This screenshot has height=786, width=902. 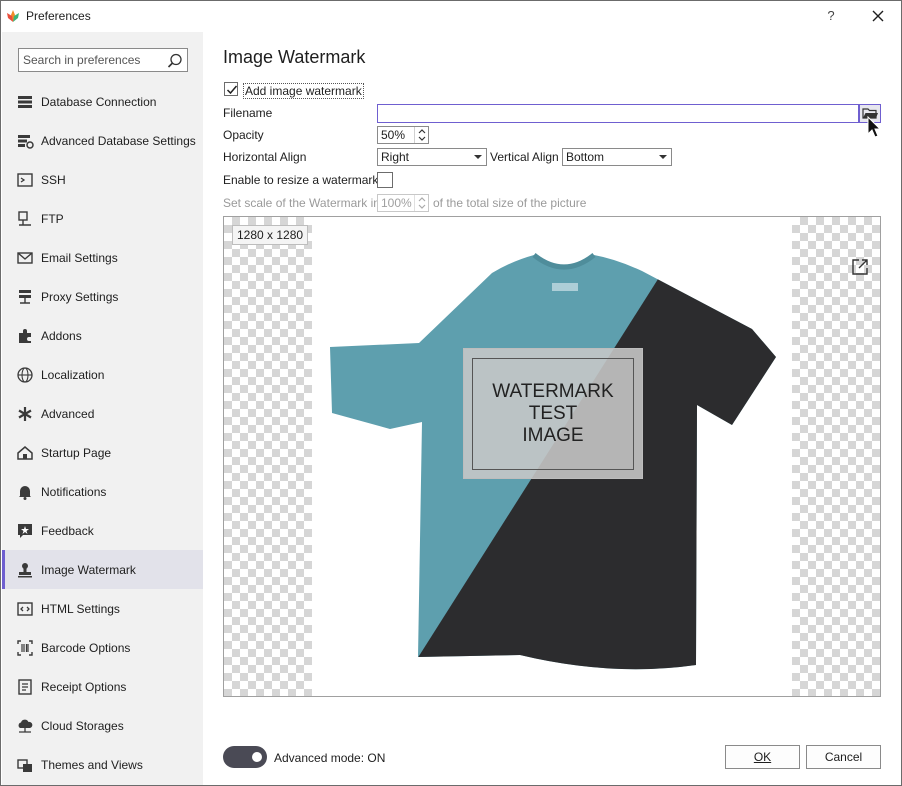 I want to click on sidebar-item-email-settings: Email Settings, so click(x=102, y=257).